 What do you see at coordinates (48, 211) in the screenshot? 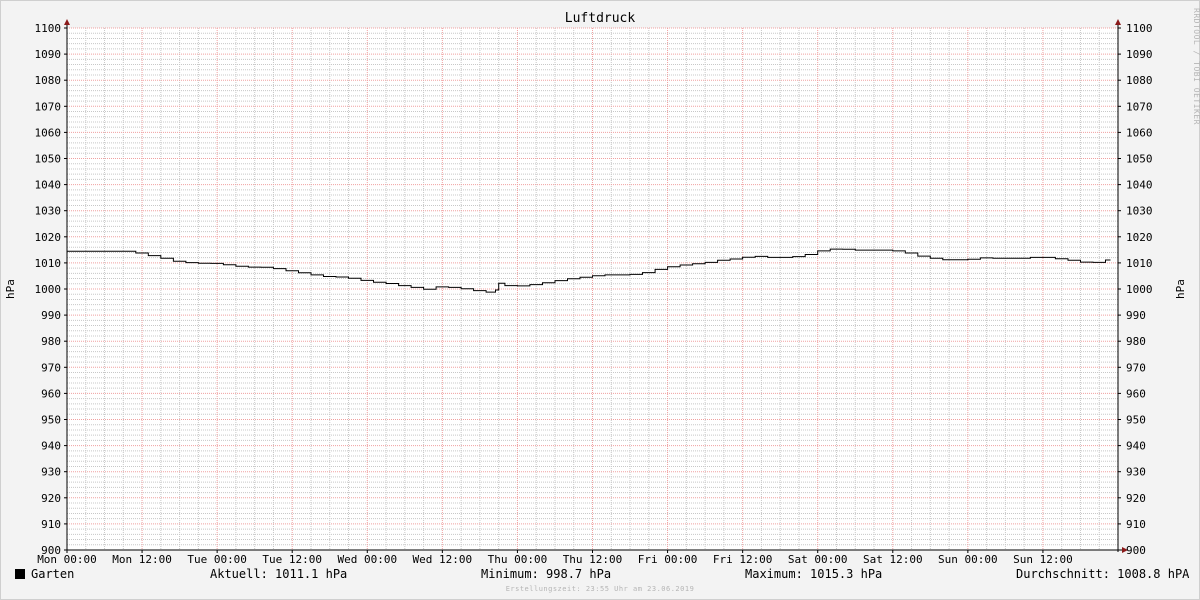
I see `y-tick-label-left: 1030` at bounding box center [48, 211].